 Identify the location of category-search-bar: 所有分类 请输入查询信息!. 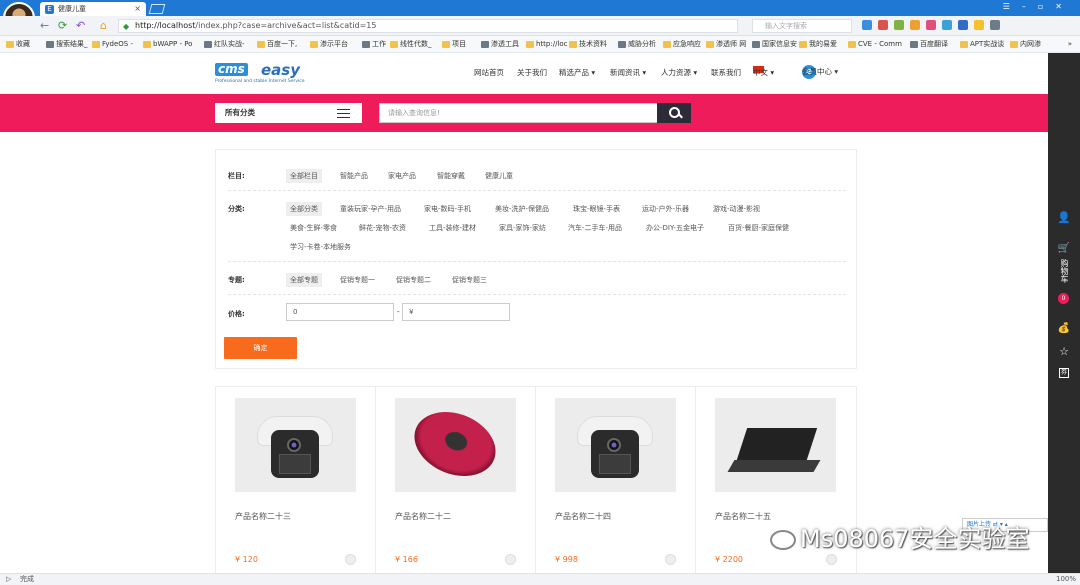
(524, 113).